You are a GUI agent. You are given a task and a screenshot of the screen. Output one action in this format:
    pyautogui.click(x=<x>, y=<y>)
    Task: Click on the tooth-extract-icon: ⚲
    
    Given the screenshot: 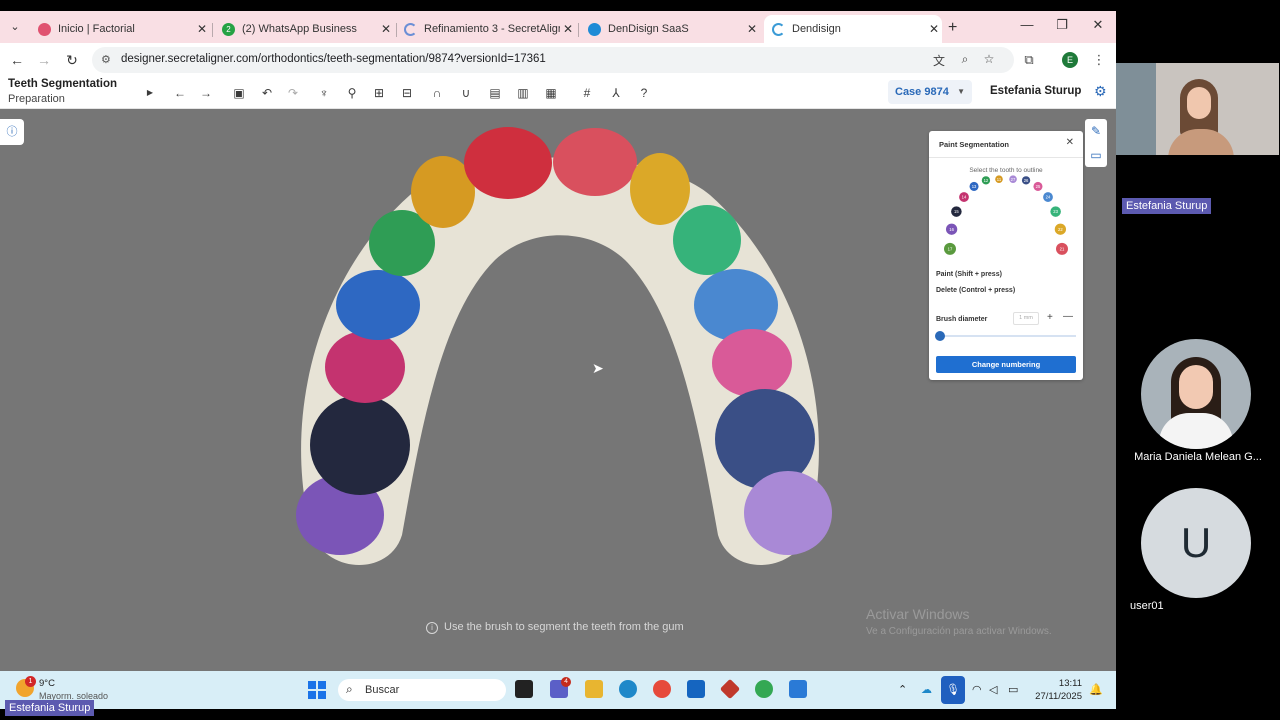 What is the action you would take?
    pyautogui.click(x=352, y=93)
    